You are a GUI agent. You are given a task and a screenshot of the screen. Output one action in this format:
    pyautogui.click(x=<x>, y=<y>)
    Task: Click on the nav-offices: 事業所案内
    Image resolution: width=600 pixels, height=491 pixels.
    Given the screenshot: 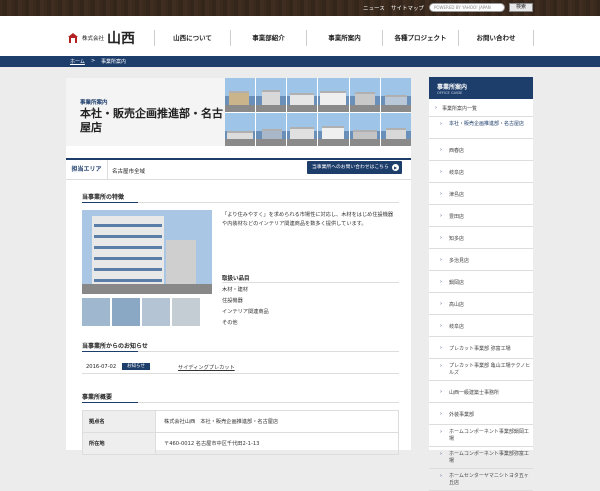 What is the action you would take?
    pyautogui.click(x=344, y=38)
    